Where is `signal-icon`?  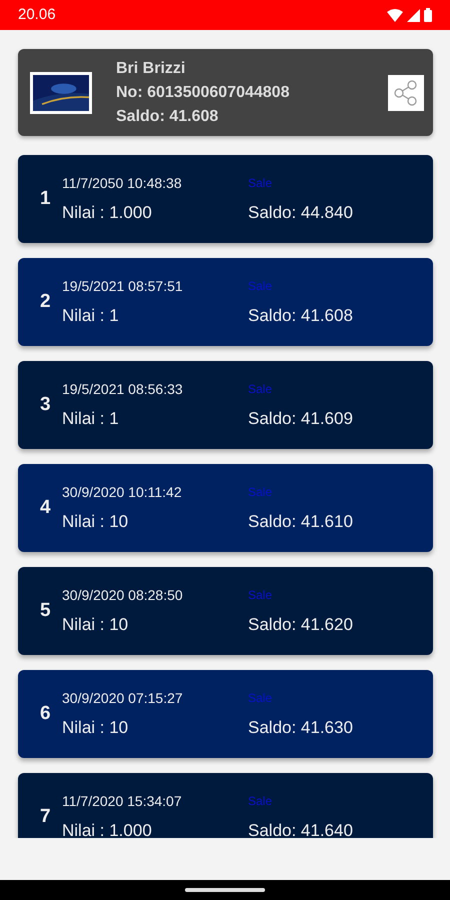 signal-icon is located at coordinates (413, 15).